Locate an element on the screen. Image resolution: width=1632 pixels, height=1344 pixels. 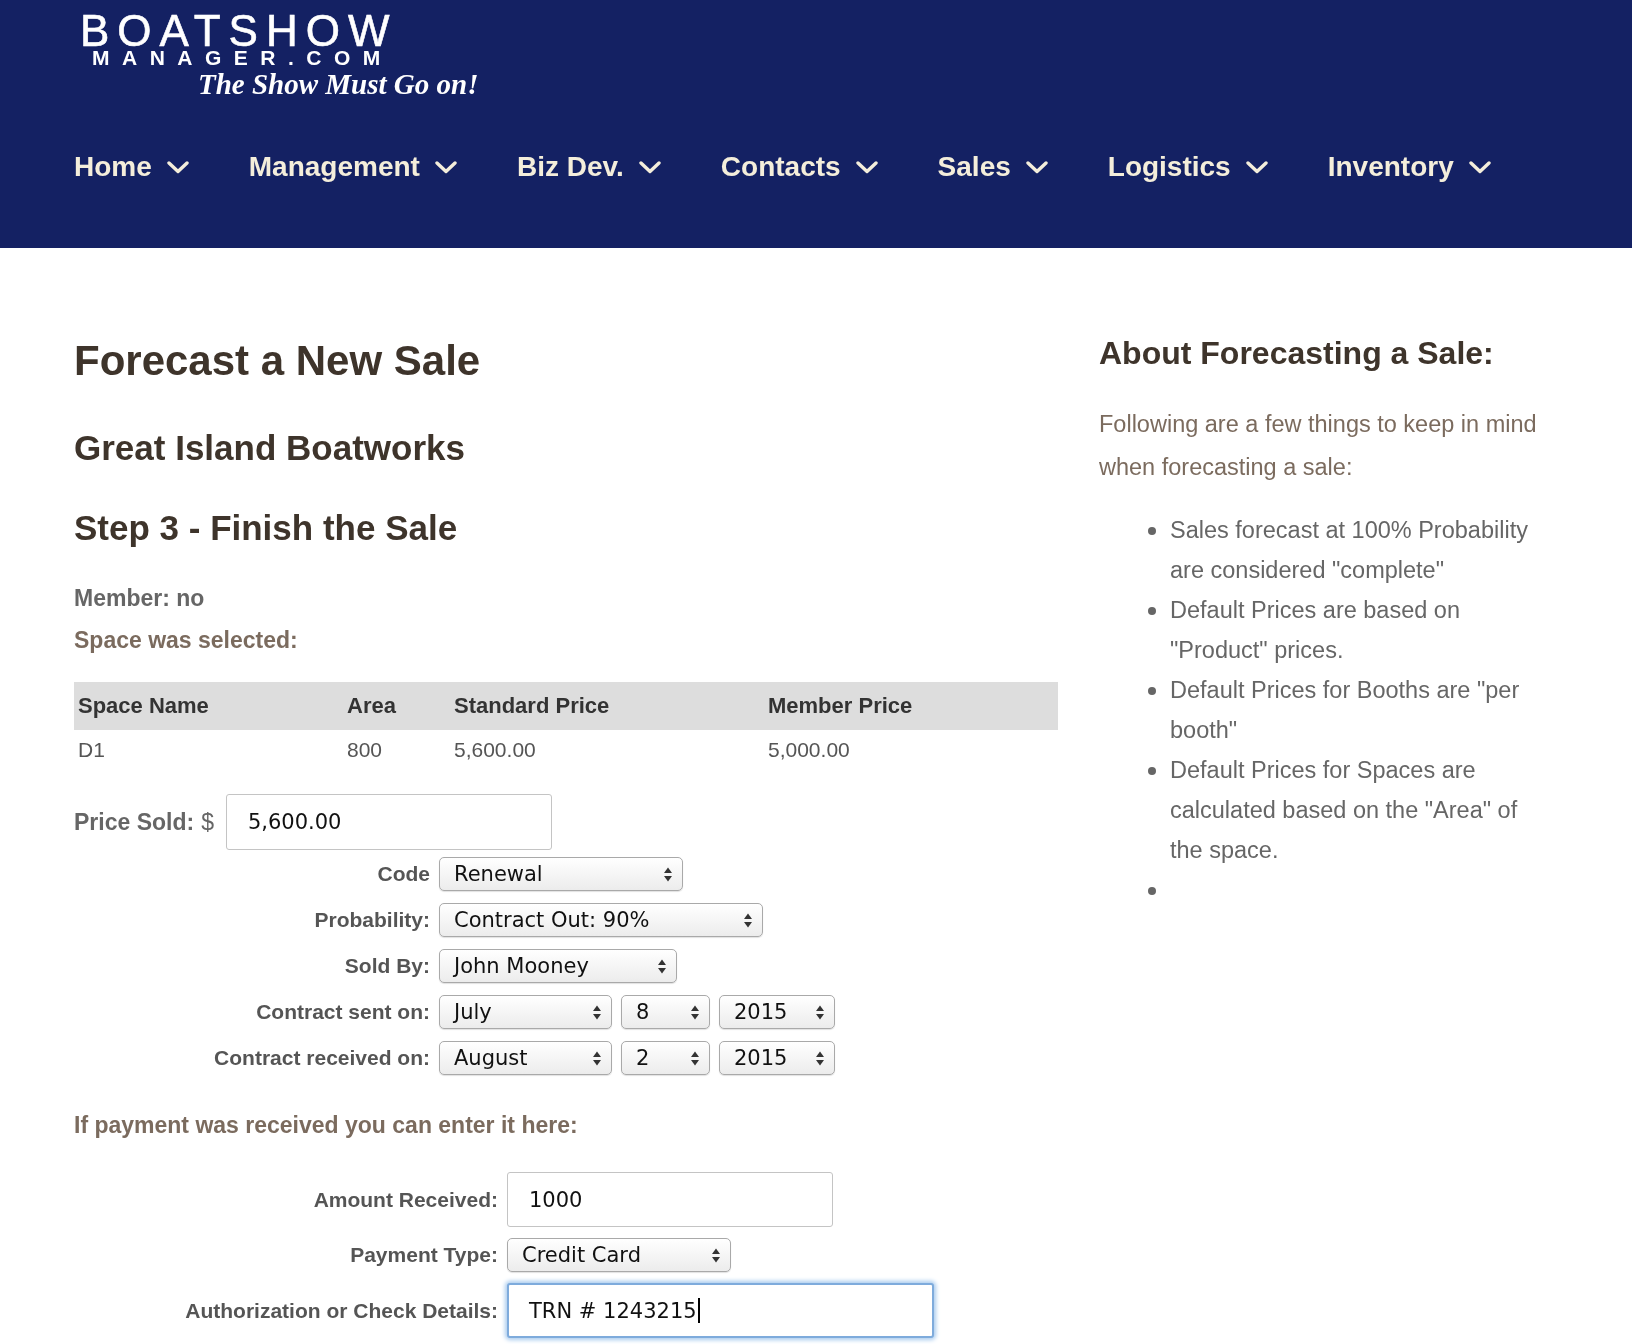
sidebar-intro: Following are a few things to keep in mind when forecasting a sale: is located at coordinates (1318, 446).